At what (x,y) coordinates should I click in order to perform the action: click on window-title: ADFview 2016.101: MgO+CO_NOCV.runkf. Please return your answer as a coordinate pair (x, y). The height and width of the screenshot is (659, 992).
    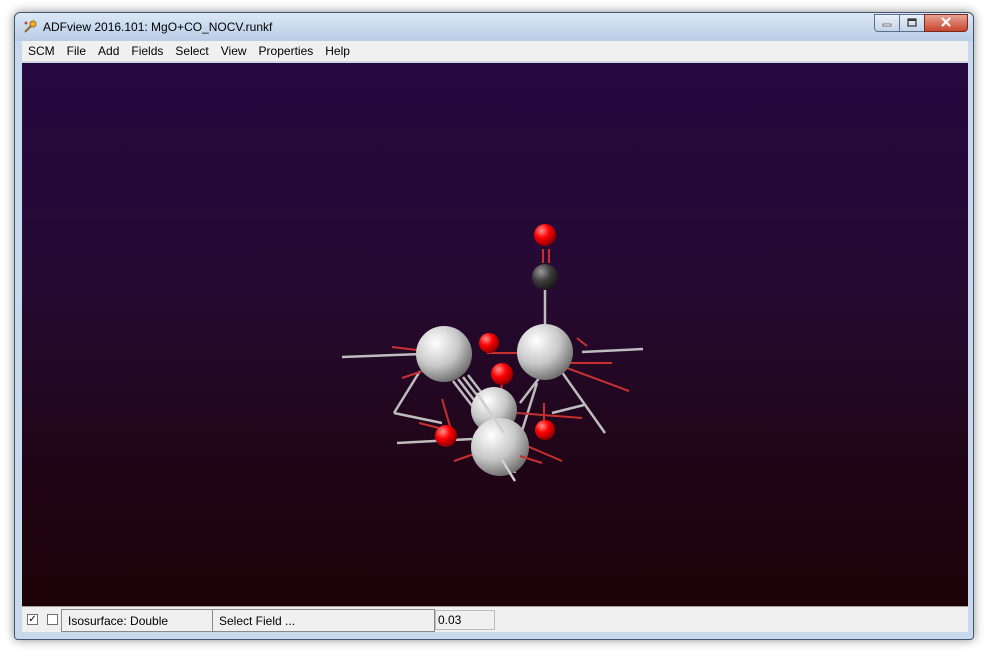
    Looking at the image, I should click on (158, 27).